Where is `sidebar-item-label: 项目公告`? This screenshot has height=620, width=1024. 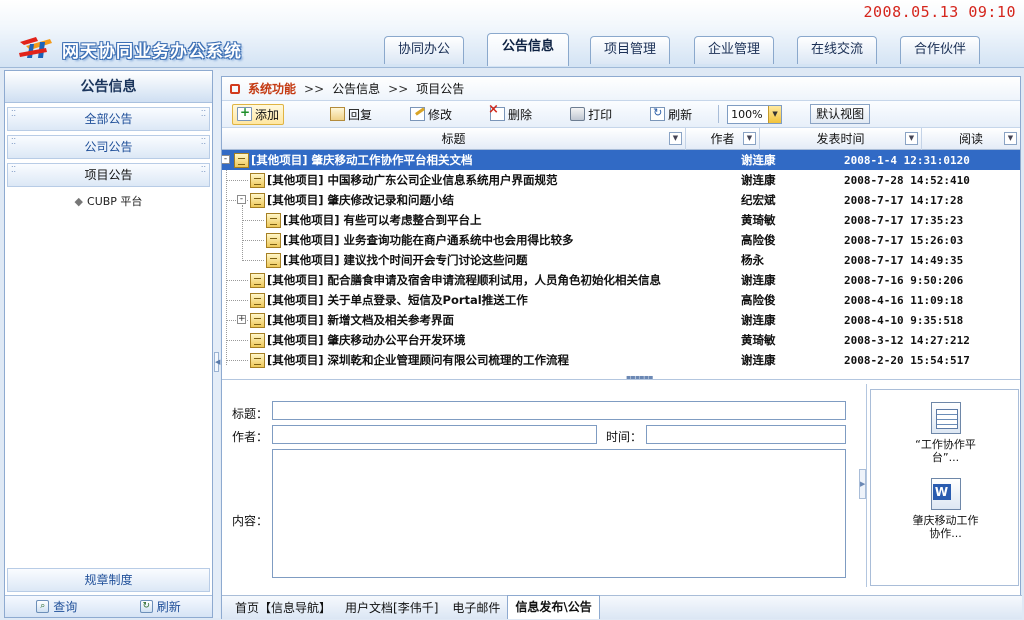
sidebar-item-label: 项目公告 is located at coordinates (108, 175).